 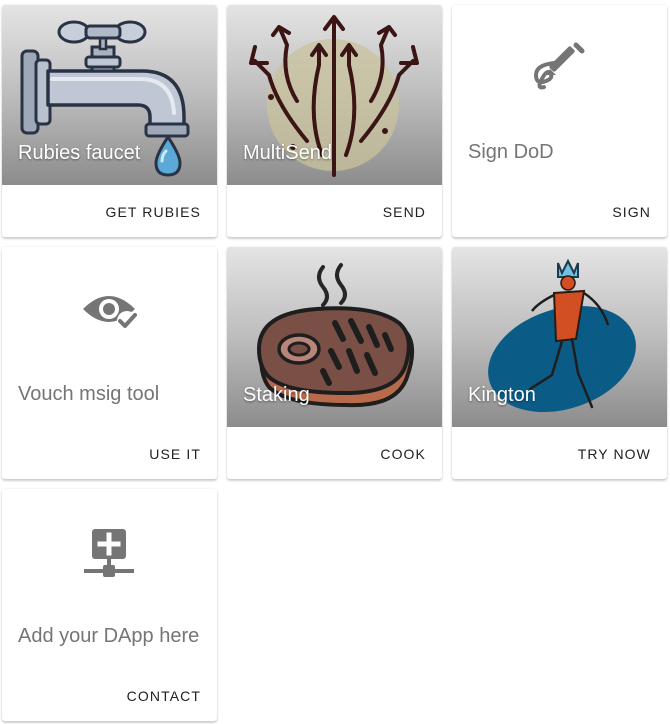 What do you see at coordinates (559, 337) in the screenshot?
I see `card-media: Kington` at bounding box center [559, 337].